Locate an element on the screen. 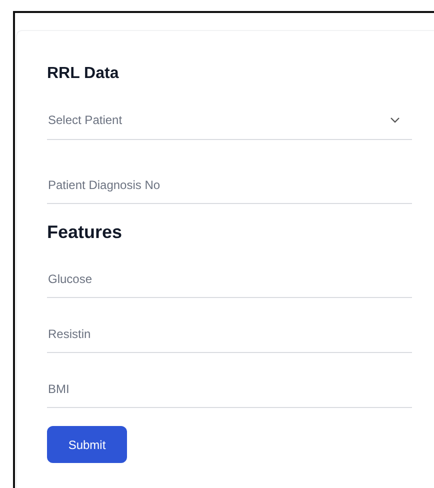  section-heading: Features is located at coordinates (85, 232).